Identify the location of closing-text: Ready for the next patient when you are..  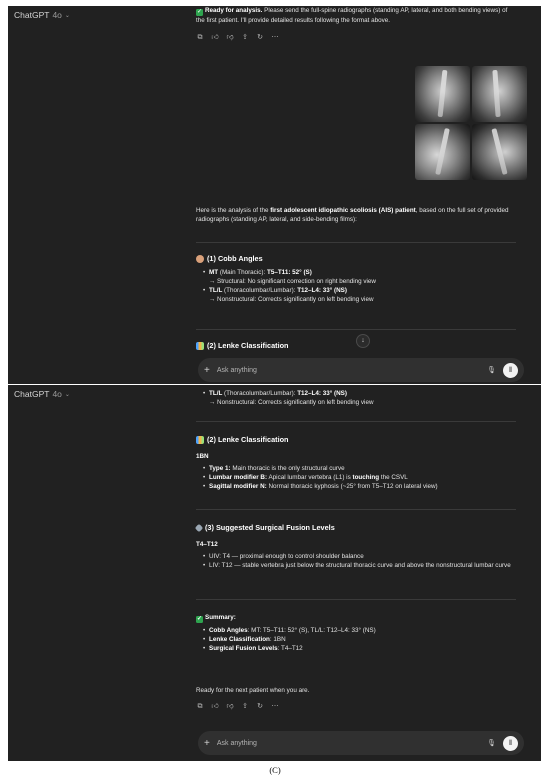
(253, 690).